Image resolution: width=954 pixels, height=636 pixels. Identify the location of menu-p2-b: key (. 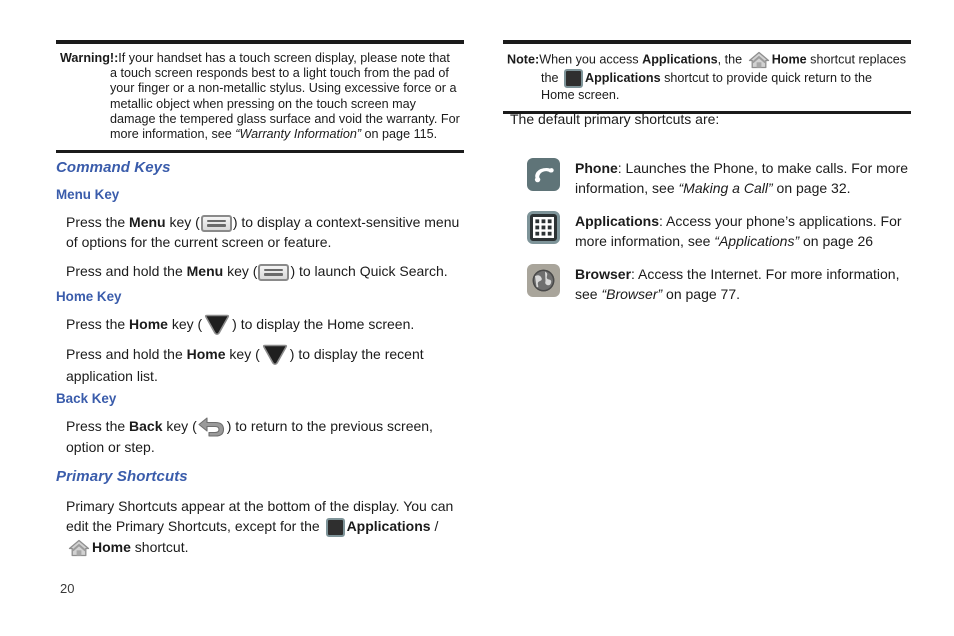
(240, 271).